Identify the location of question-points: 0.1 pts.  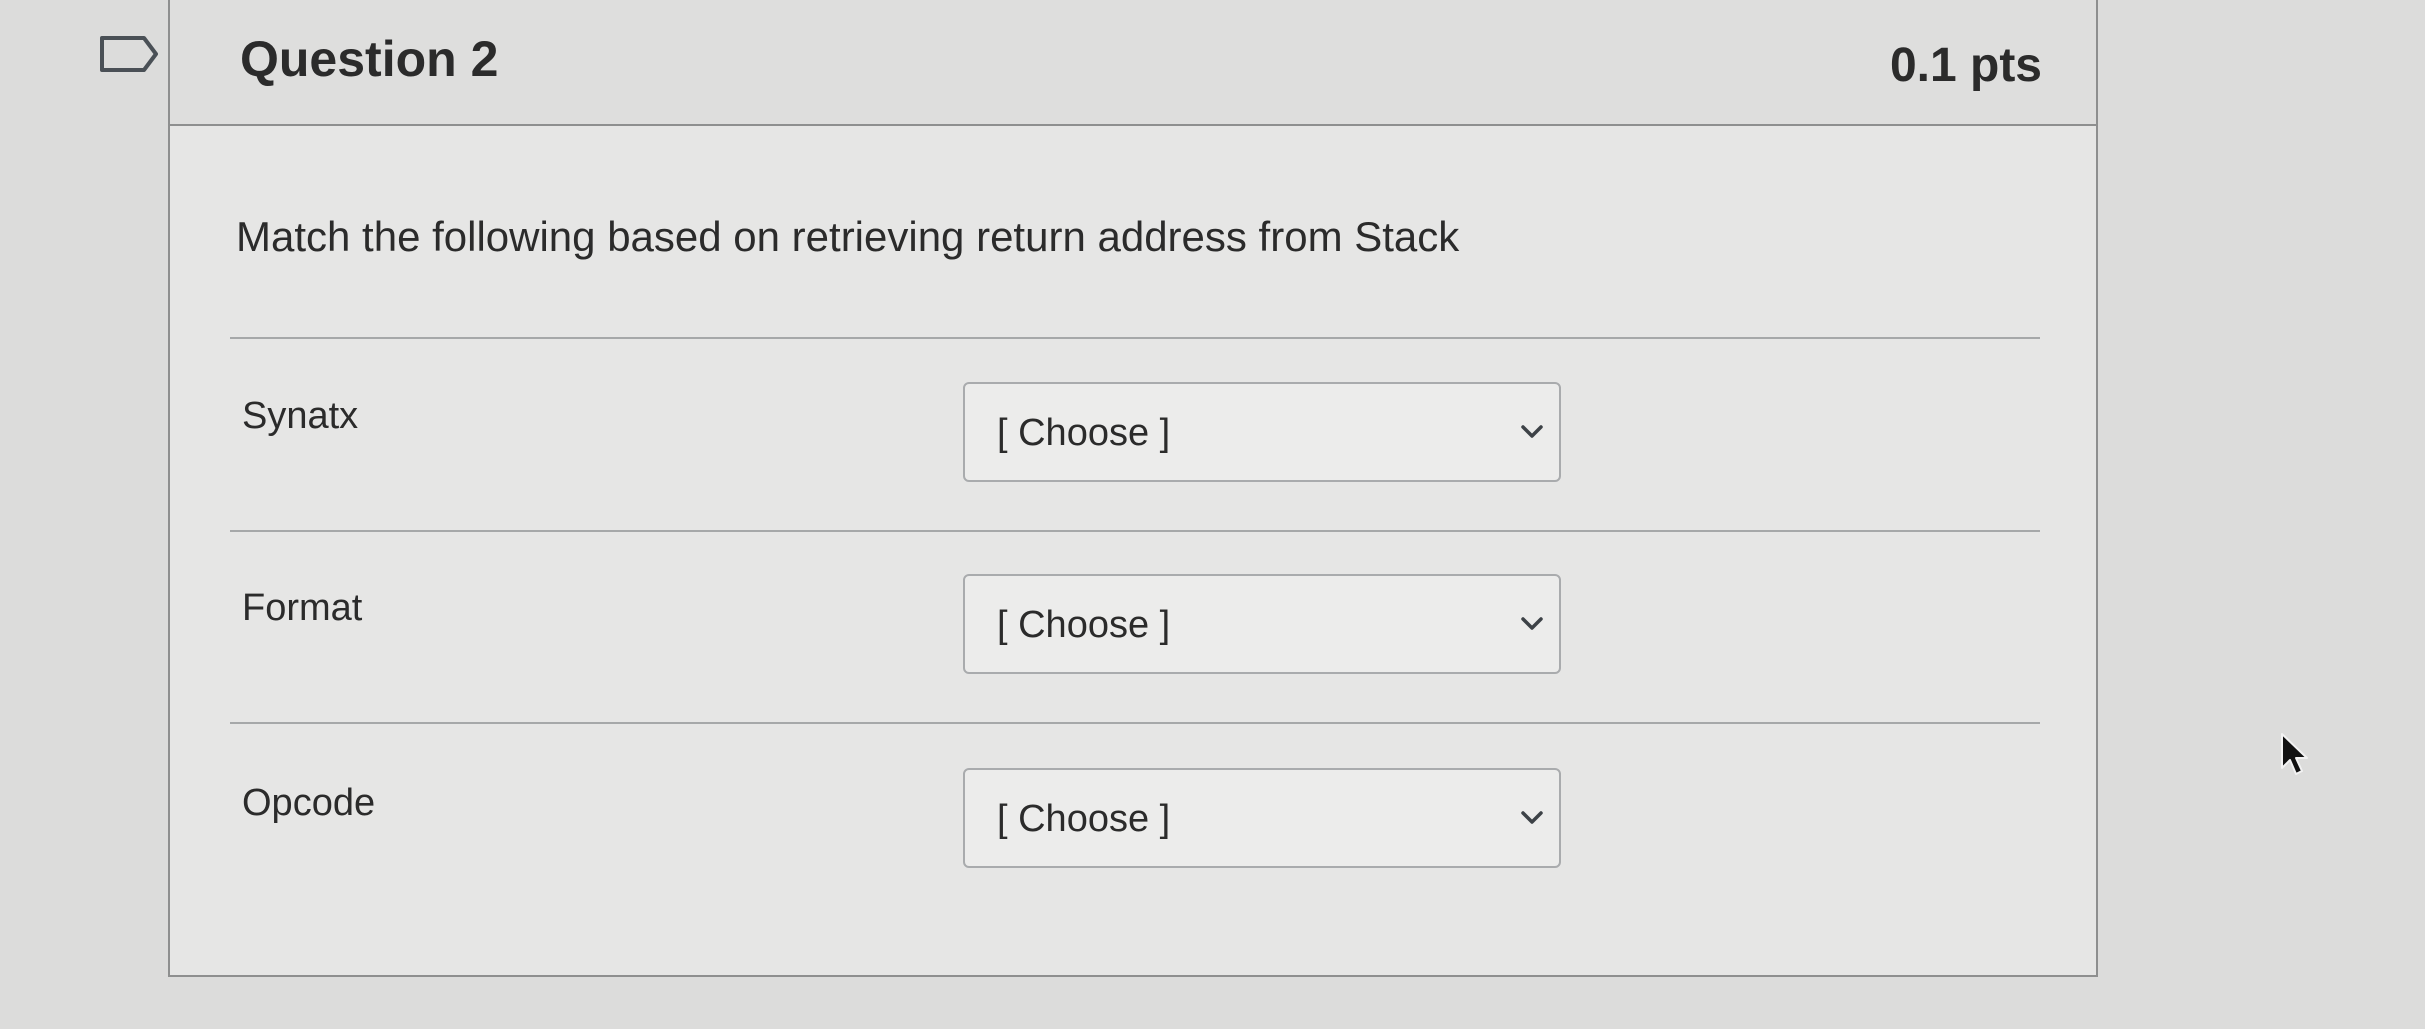
(1965, 65).